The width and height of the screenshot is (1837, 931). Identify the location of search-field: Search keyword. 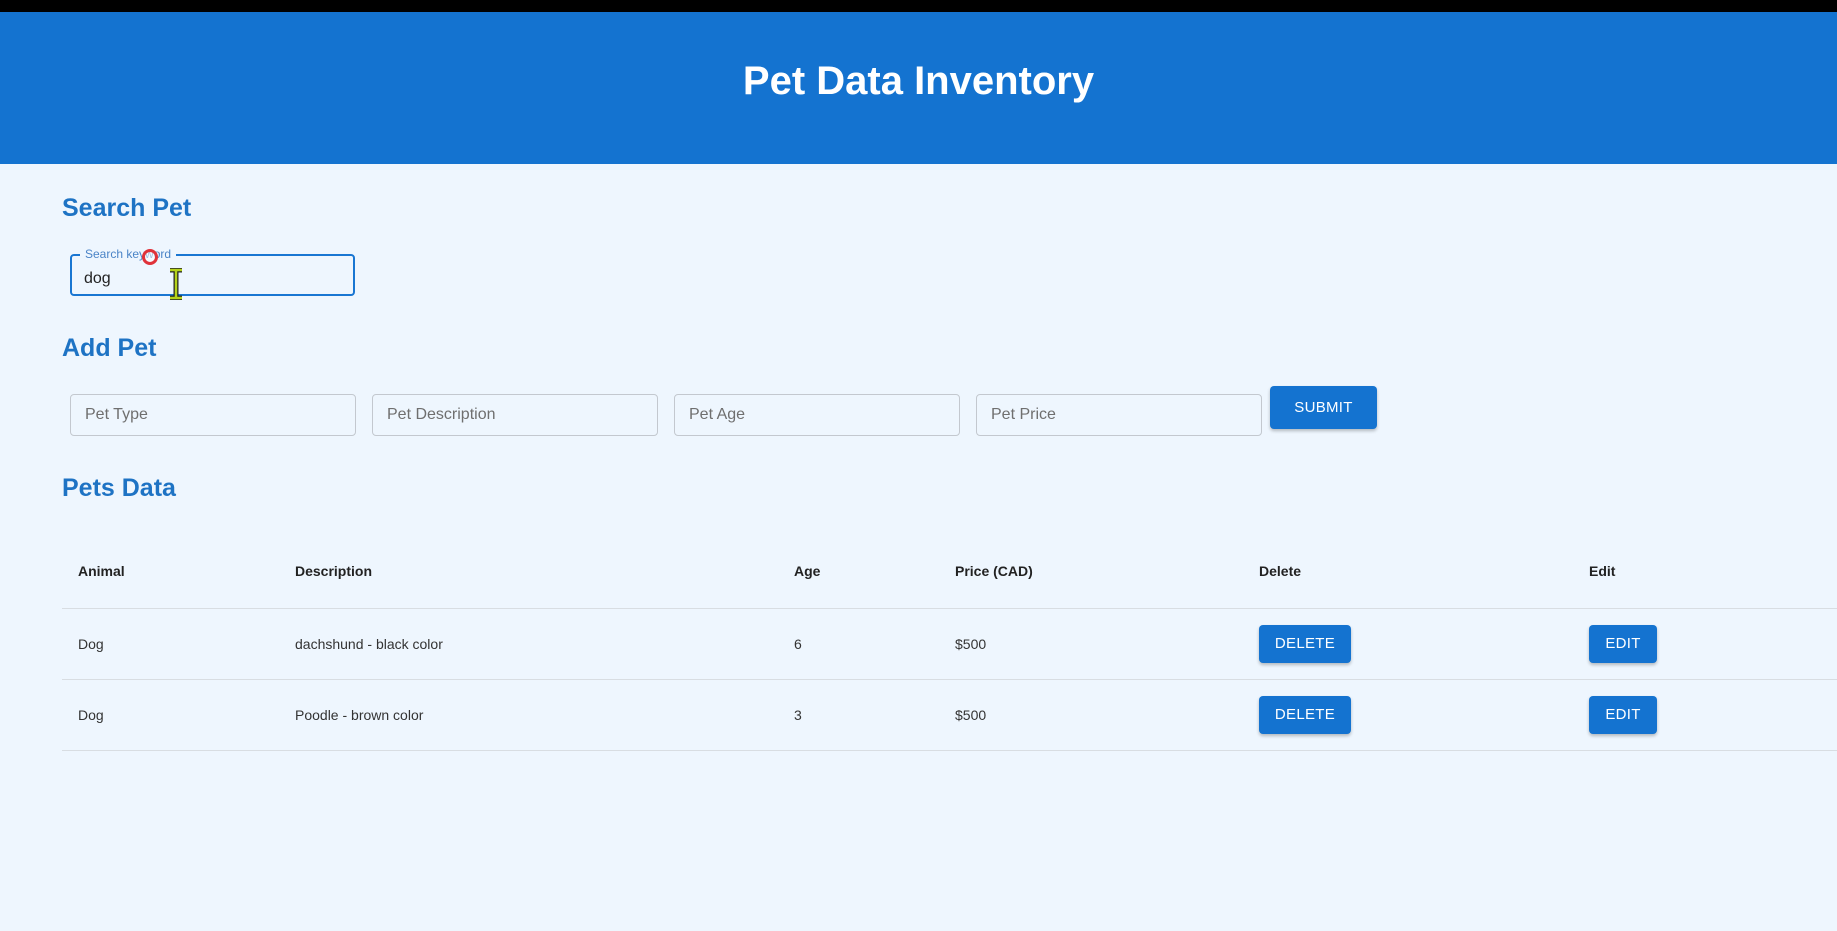
(212, 271).